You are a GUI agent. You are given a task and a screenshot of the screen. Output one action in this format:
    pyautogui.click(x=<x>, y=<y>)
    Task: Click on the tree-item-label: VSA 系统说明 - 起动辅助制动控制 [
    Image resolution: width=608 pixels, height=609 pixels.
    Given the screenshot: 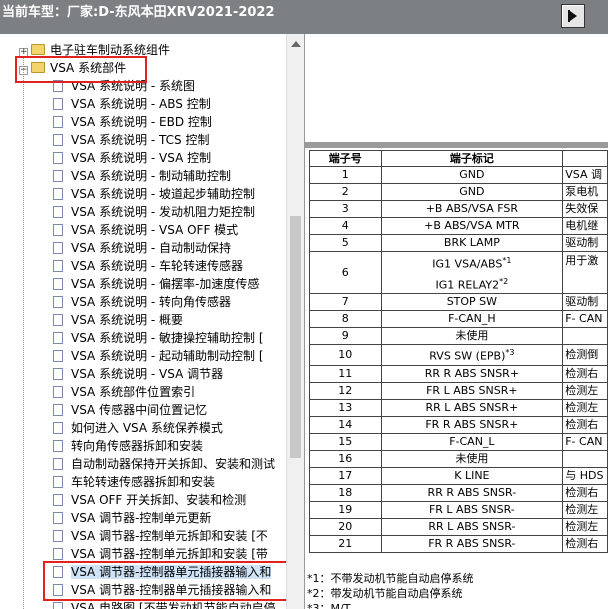 What is the action you would take?
    pyautogui.click(x=167, y=356)
    